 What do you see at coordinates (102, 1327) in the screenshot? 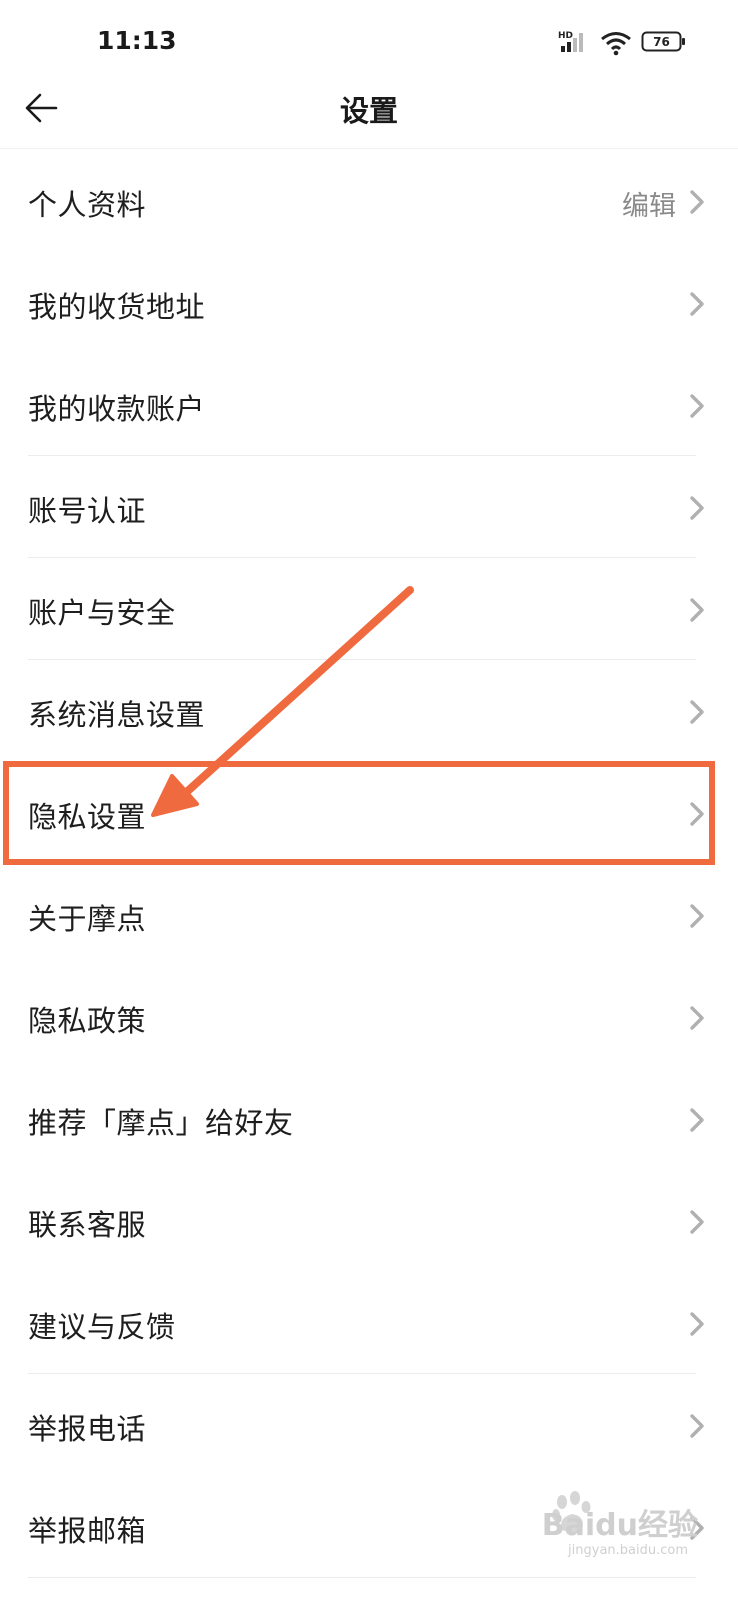
I see `settings-item-label: 建议与反馈` at bounding box center [102, 1327].